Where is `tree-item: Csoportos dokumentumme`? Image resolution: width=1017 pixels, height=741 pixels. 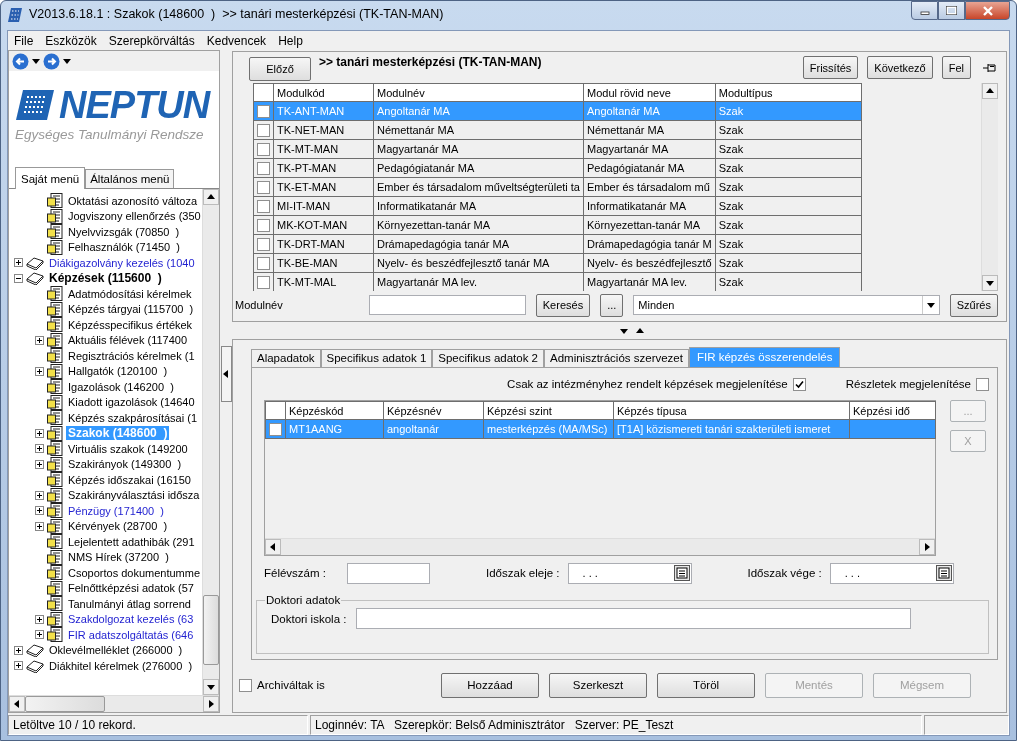
tree-item: Csoportos dokumentumme is located at coordinates (134, 572).